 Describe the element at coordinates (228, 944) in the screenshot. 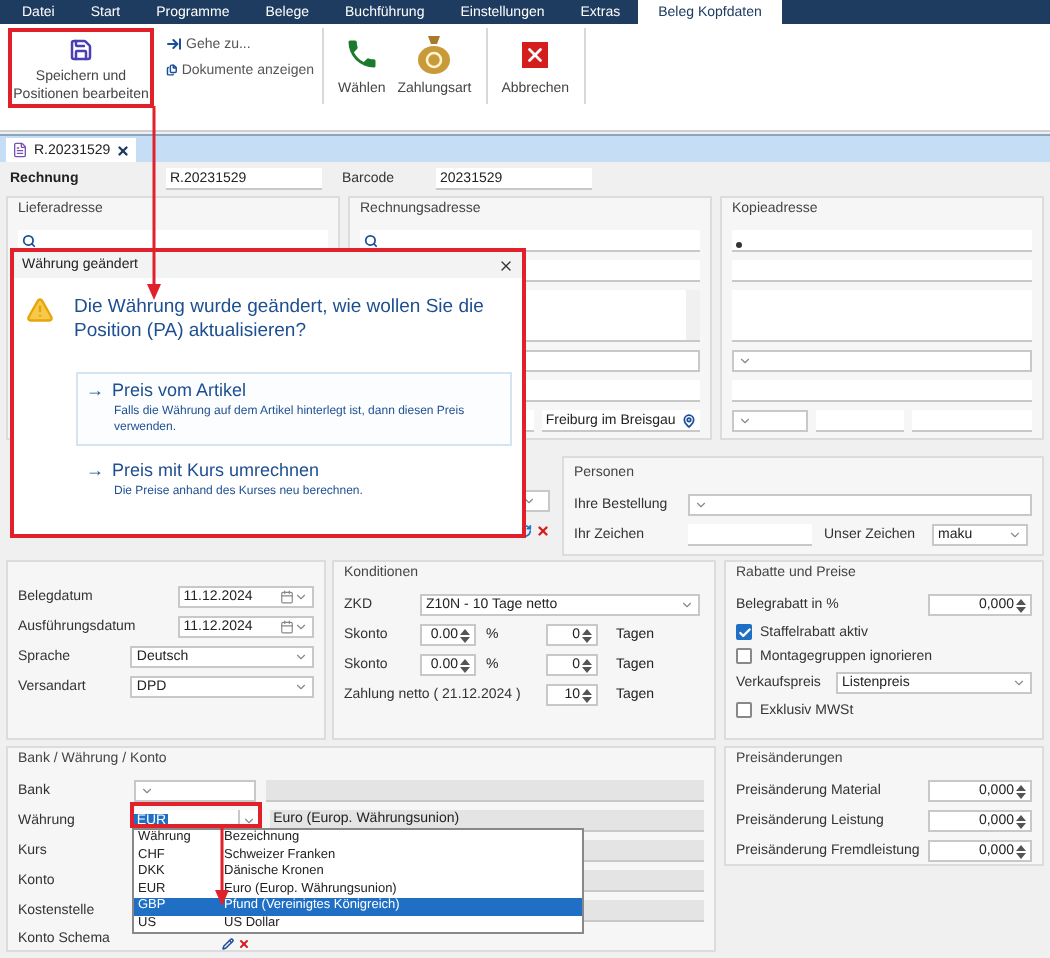

I see `edit-icon` at that location.